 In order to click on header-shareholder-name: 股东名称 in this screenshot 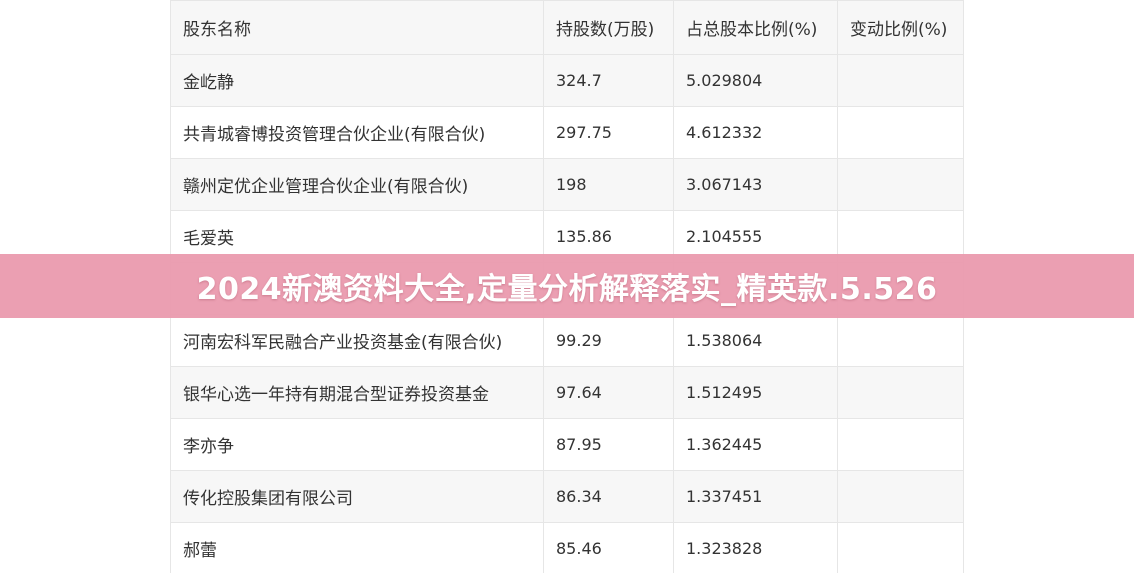, I will do `click(357, 27)`.